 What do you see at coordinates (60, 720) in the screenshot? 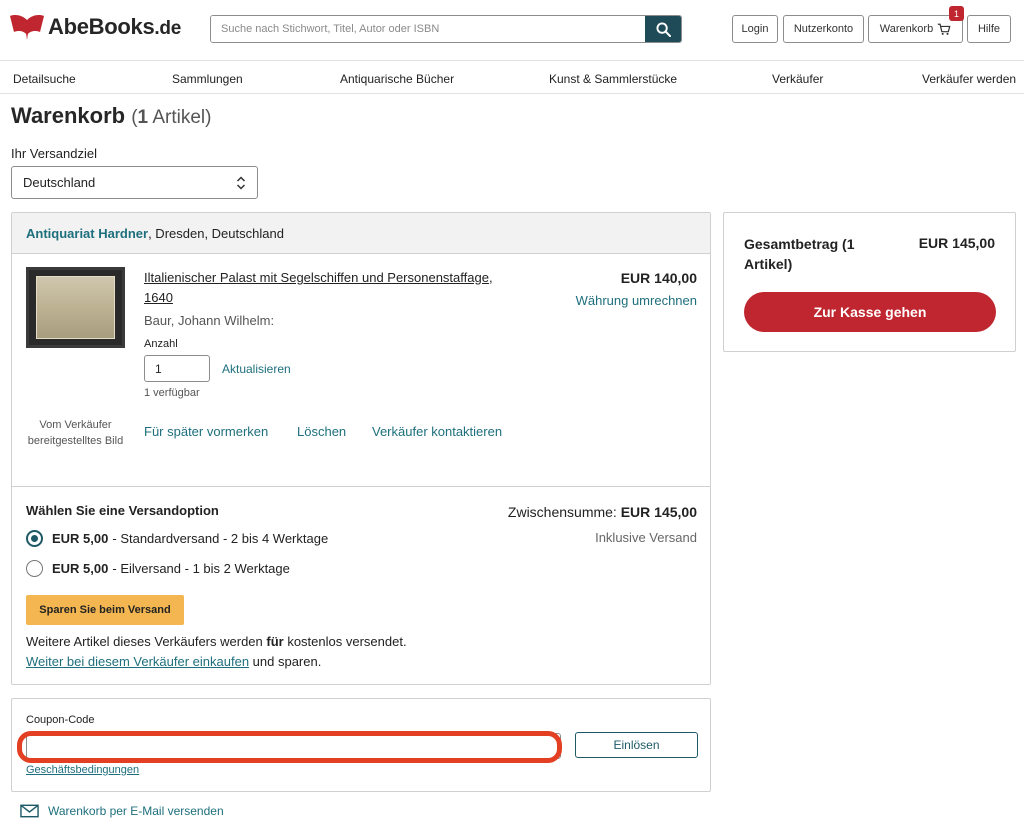
I see `coupon-label: Coupon-Code` at bounding box center [60, 720].